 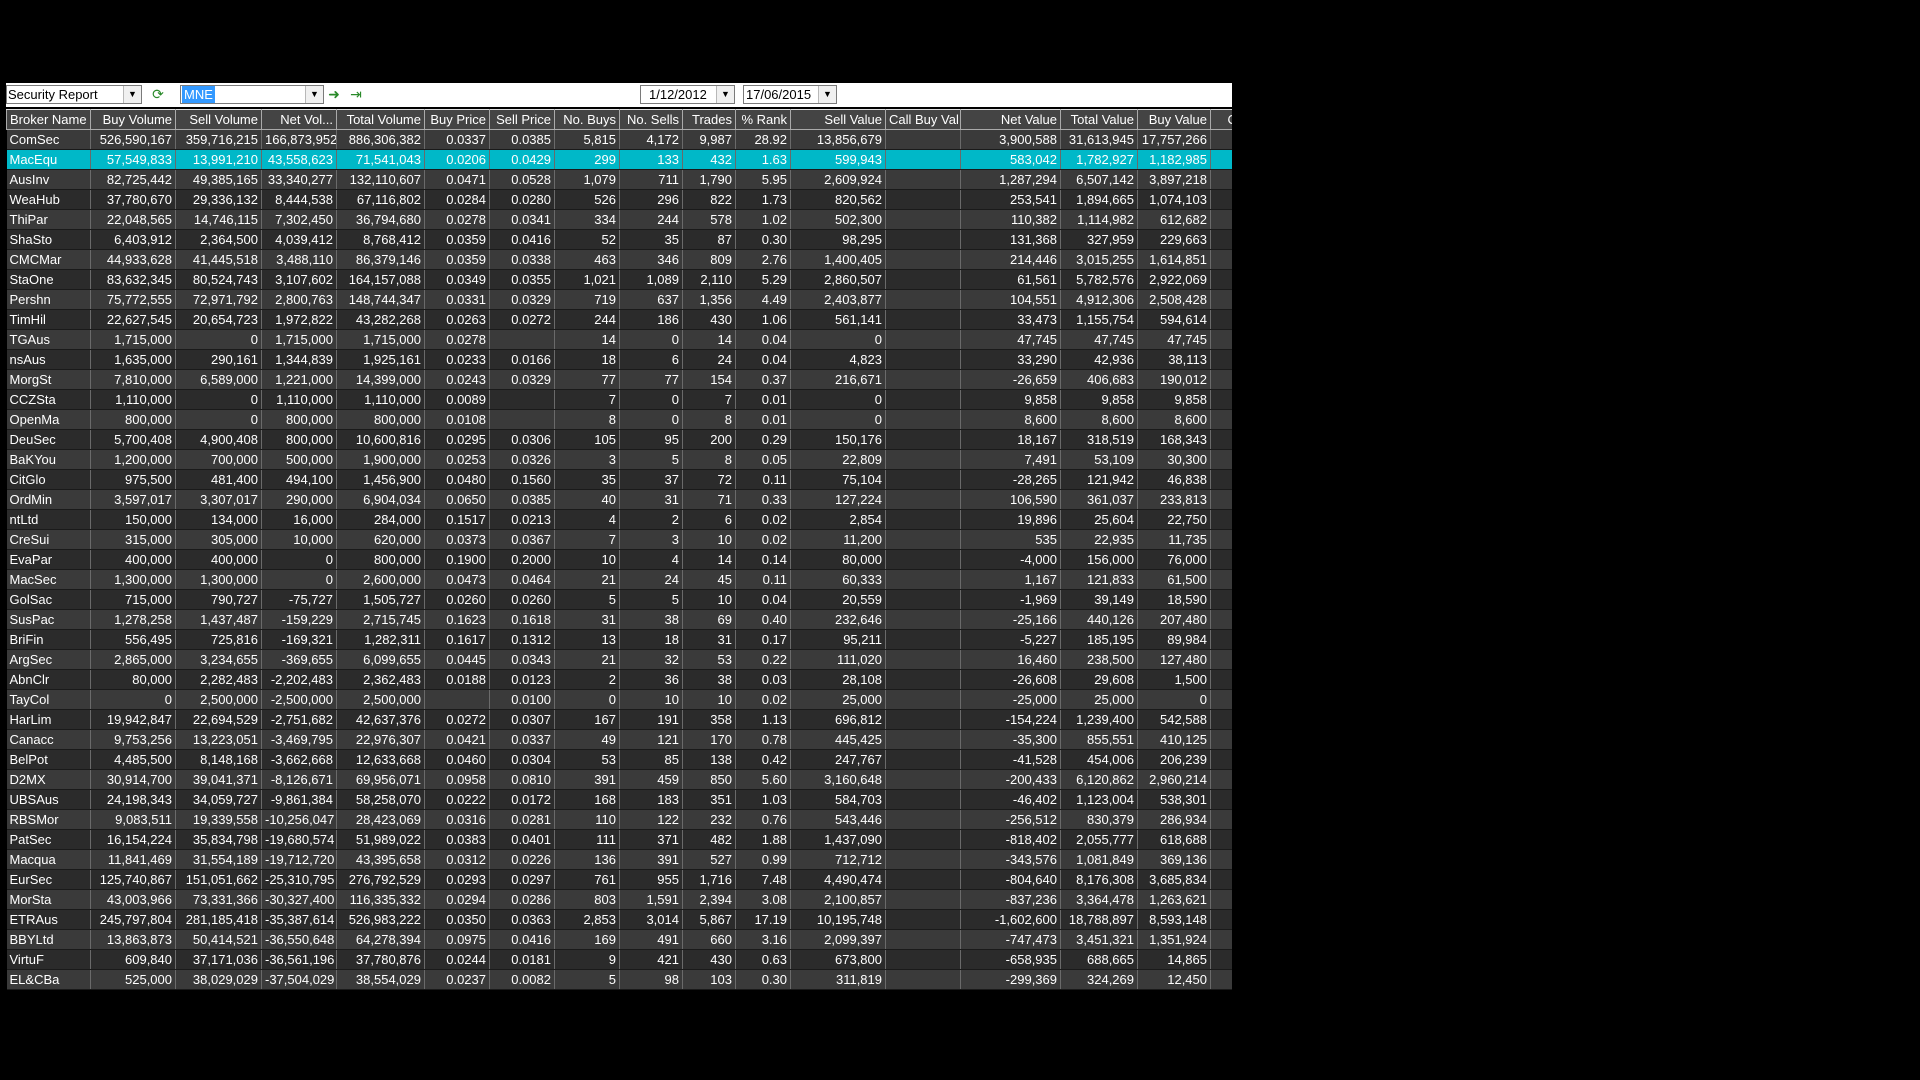 I want to click on broker-name-cell: D2MX, so click(x=48, y=779).